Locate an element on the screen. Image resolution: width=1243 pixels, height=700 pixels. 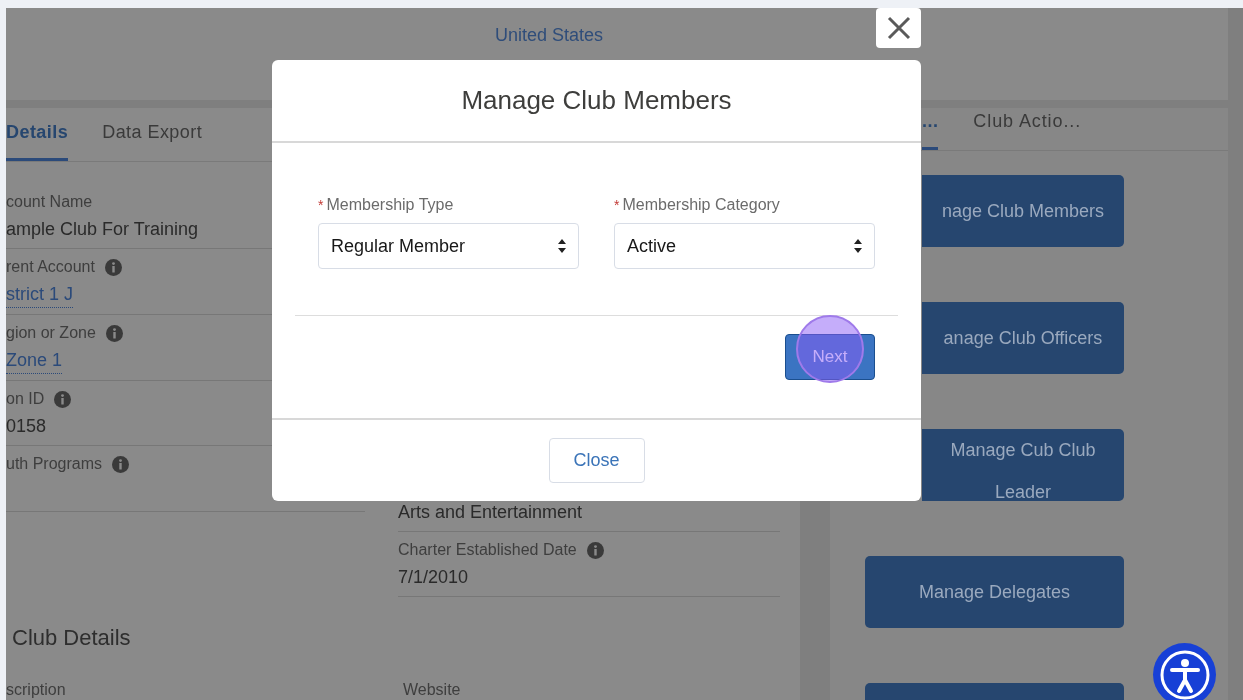
address-link: United States is located at coordinates (549, 35).